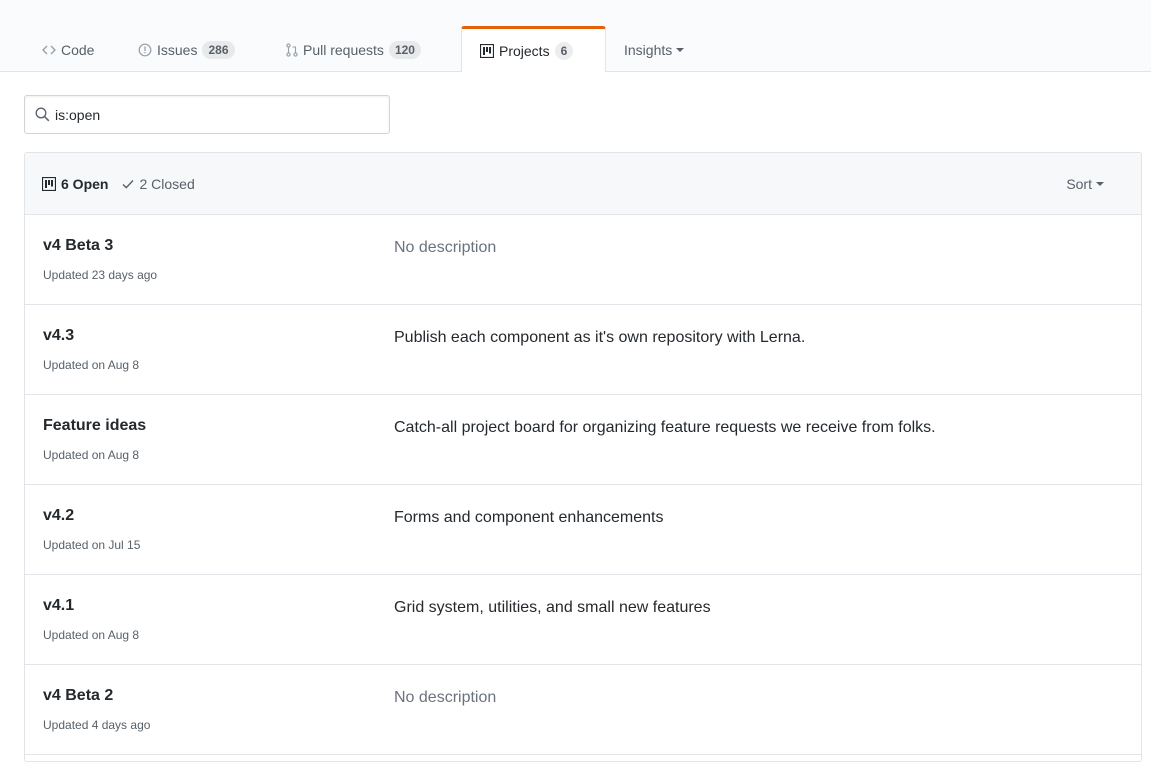  What do you see at coordinates (58, 336) in the screenshot?
I see `project-name-link: v4.3` at bounding box center [58, 336].